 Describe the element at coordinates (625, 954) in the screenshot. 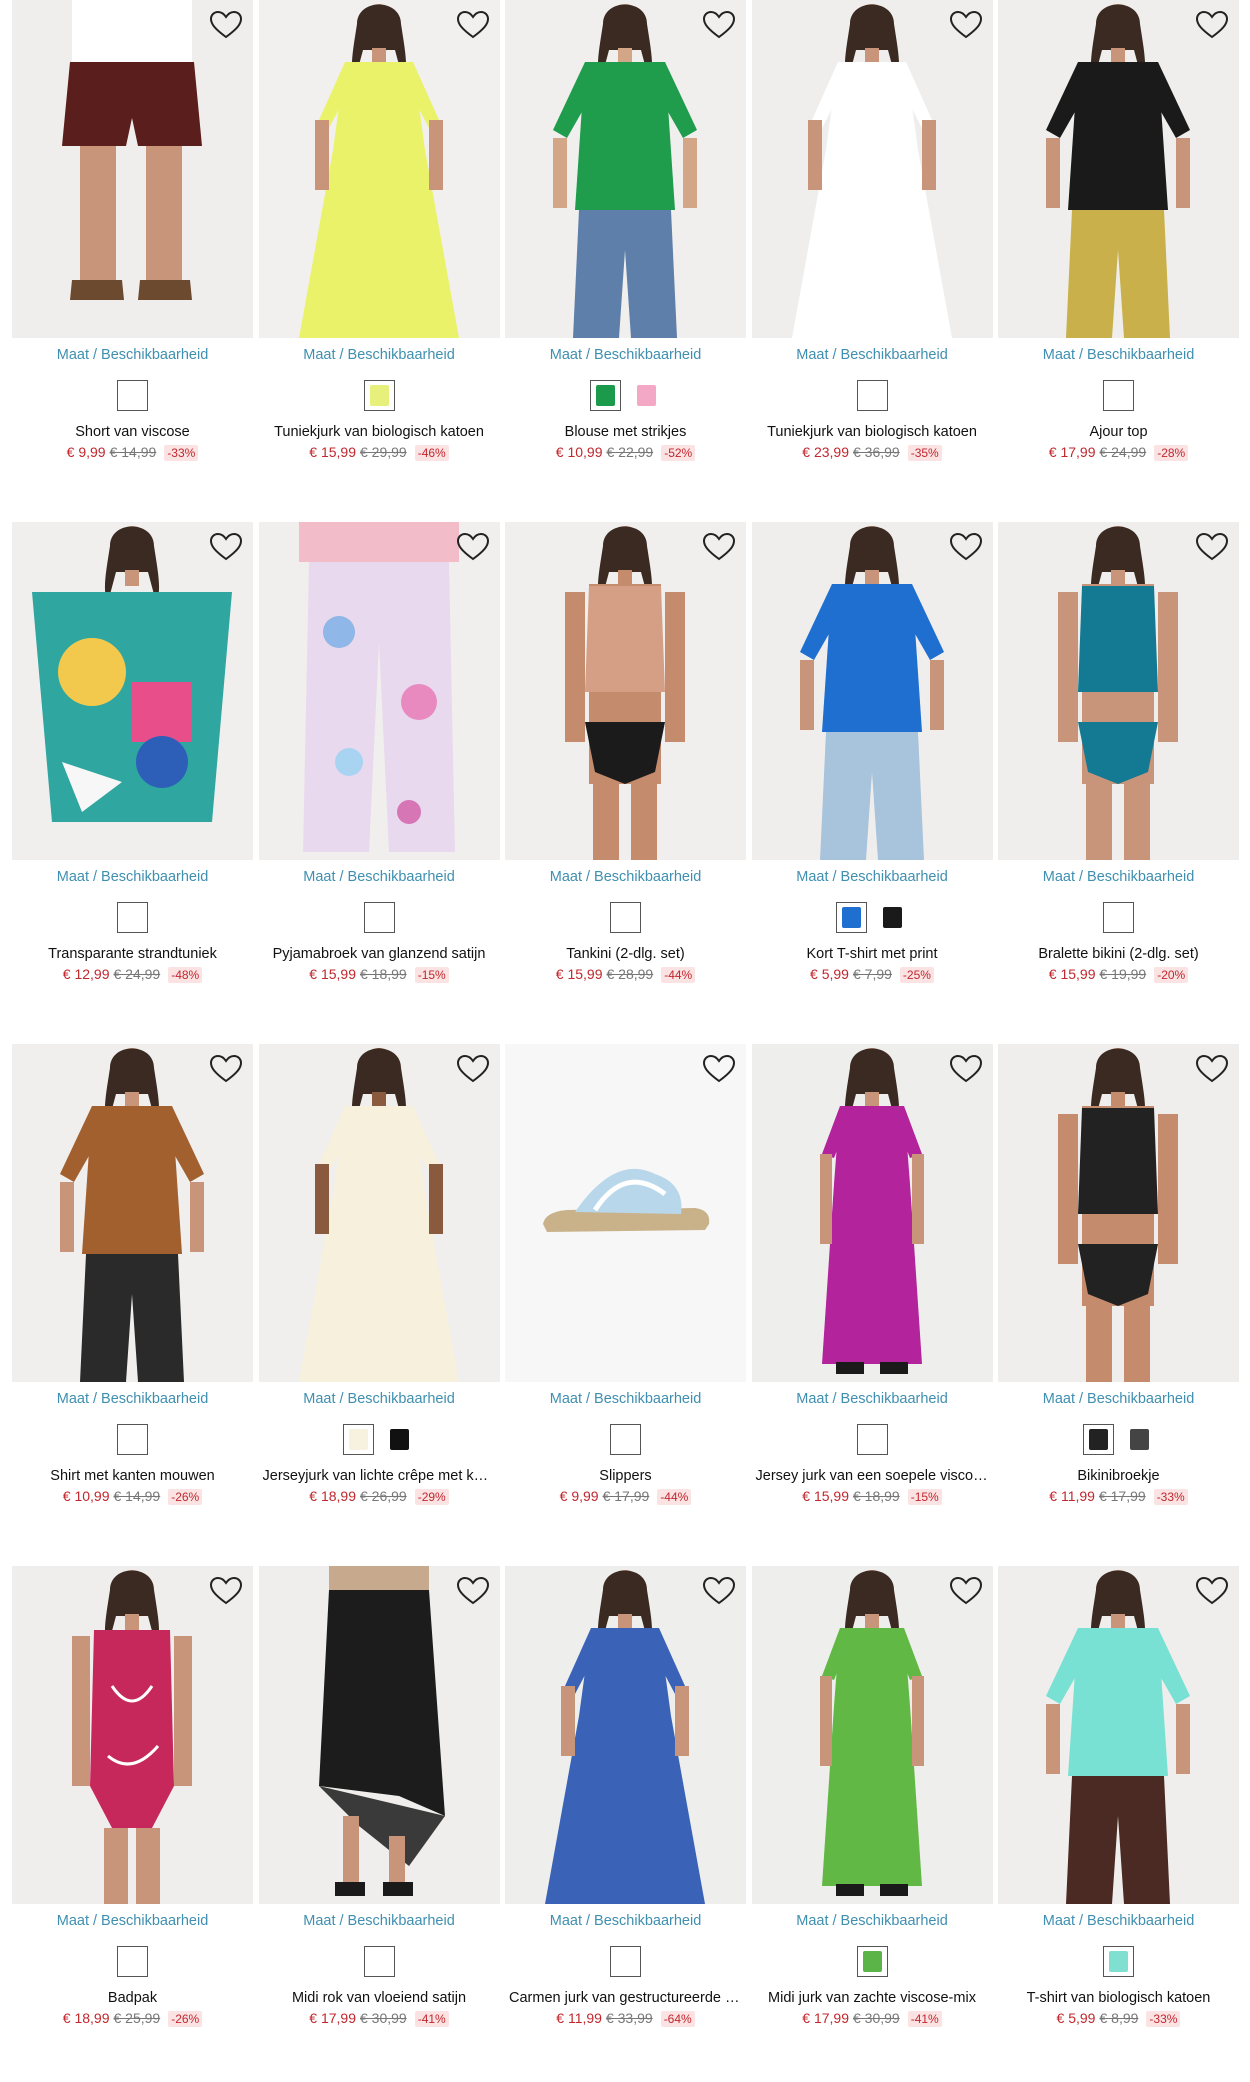

I see `product-name: Tankini (2-dlg. set)` at that location.